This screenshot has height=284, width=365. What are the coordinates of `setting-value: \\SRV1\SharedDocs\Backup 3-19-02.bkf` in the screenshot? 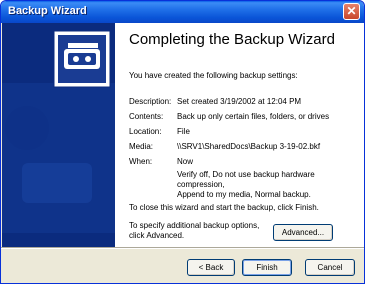 It's located at (249, 146).